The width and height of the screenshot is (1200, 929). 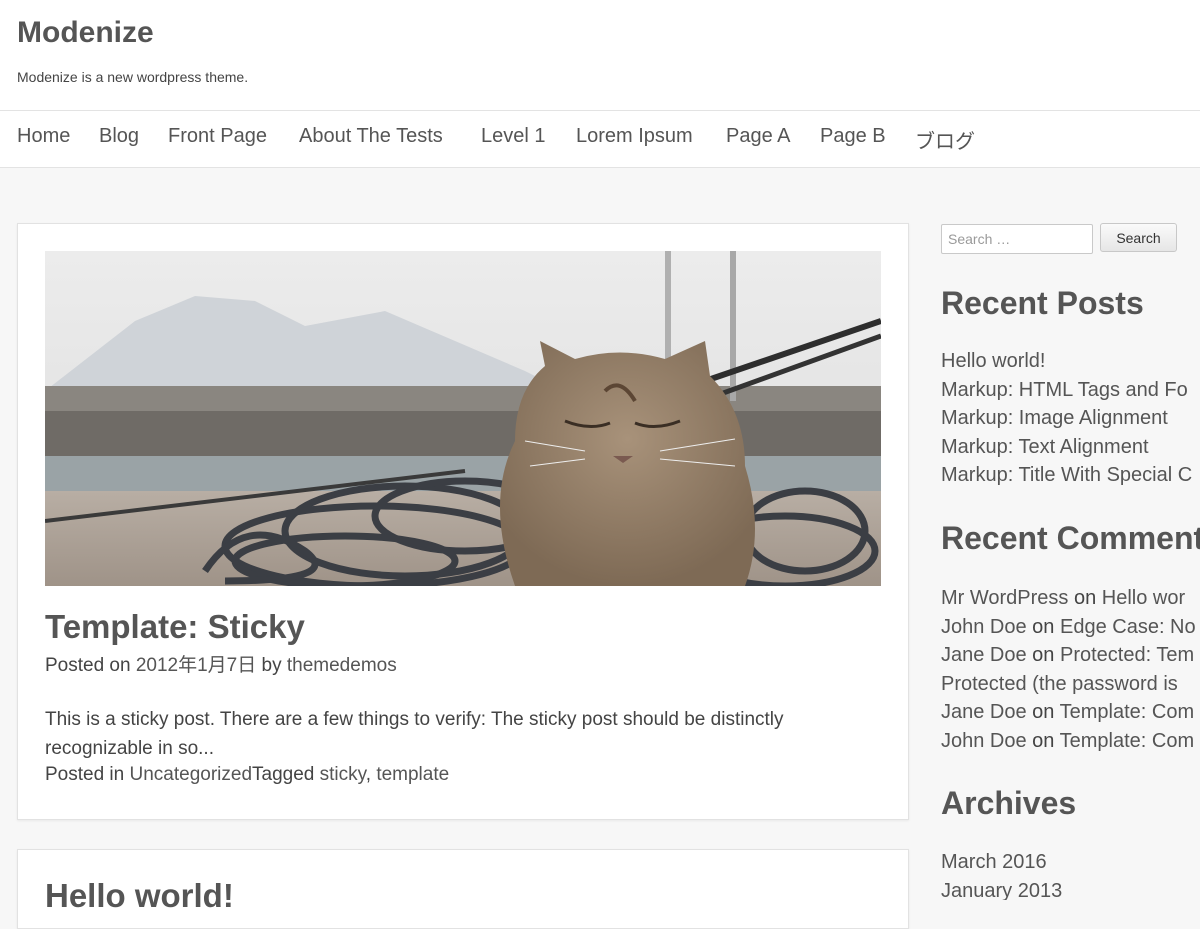 I want to click on posted-in-label: Posted in, so click(x=87, y=774).